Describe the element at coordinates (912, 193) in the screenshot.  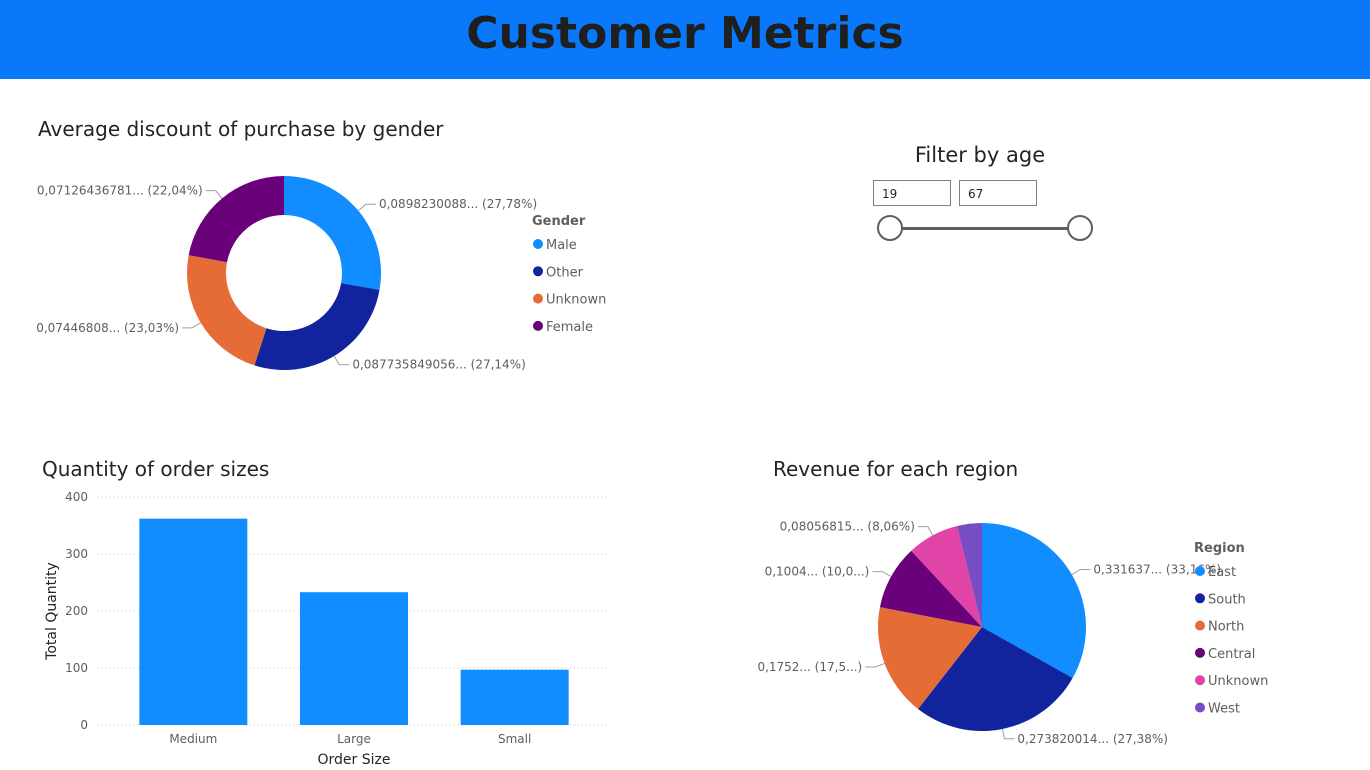
I see `age-min-input: 19` at that location.